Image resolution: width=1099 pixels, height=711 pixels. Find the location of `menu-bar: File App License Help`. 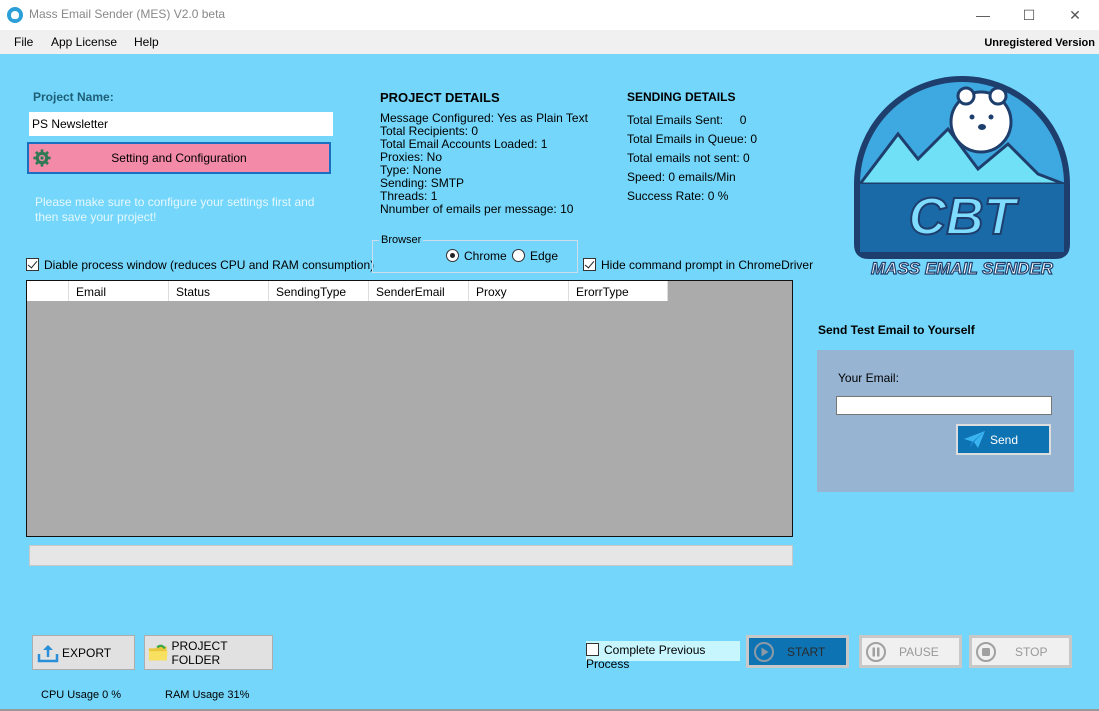

menu-bar: File App License Help is located at coordinates (549, 42).